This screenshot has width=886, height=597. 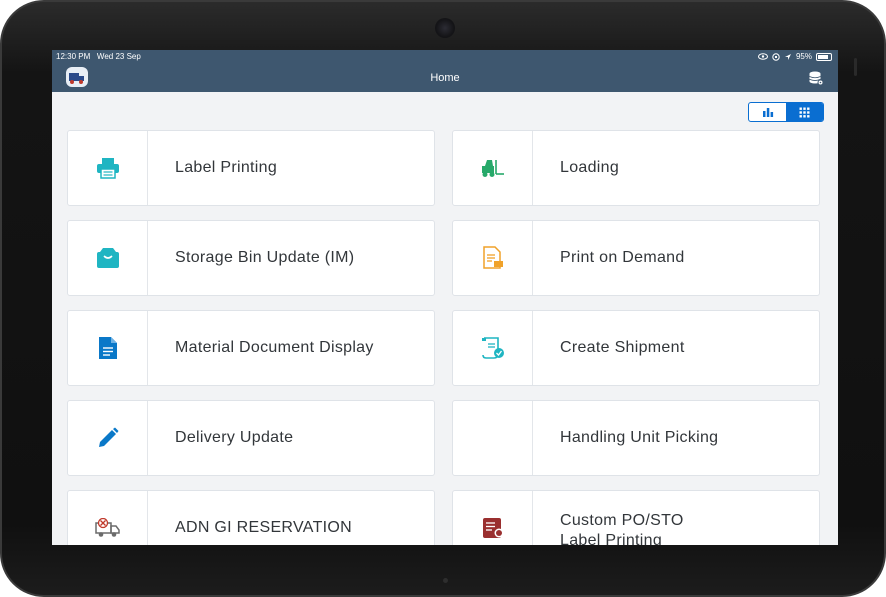 I want to click on grid-view-icon, so click(x=804, y=112).